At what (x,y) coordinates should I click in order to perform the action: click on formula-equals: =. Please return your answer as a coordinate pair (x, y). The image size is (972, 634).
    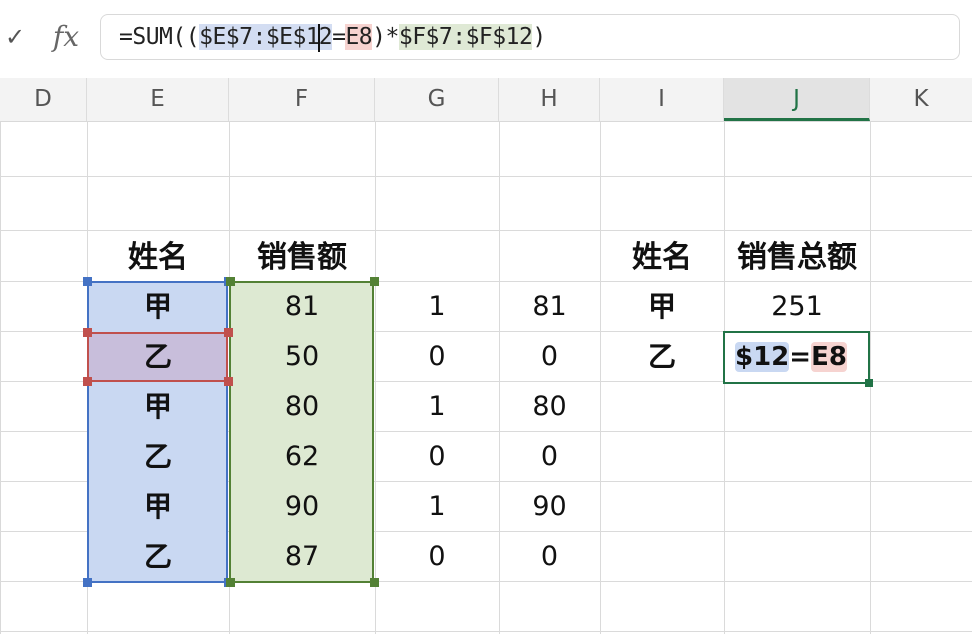
    Looking at the image, I should click on (339, 37).